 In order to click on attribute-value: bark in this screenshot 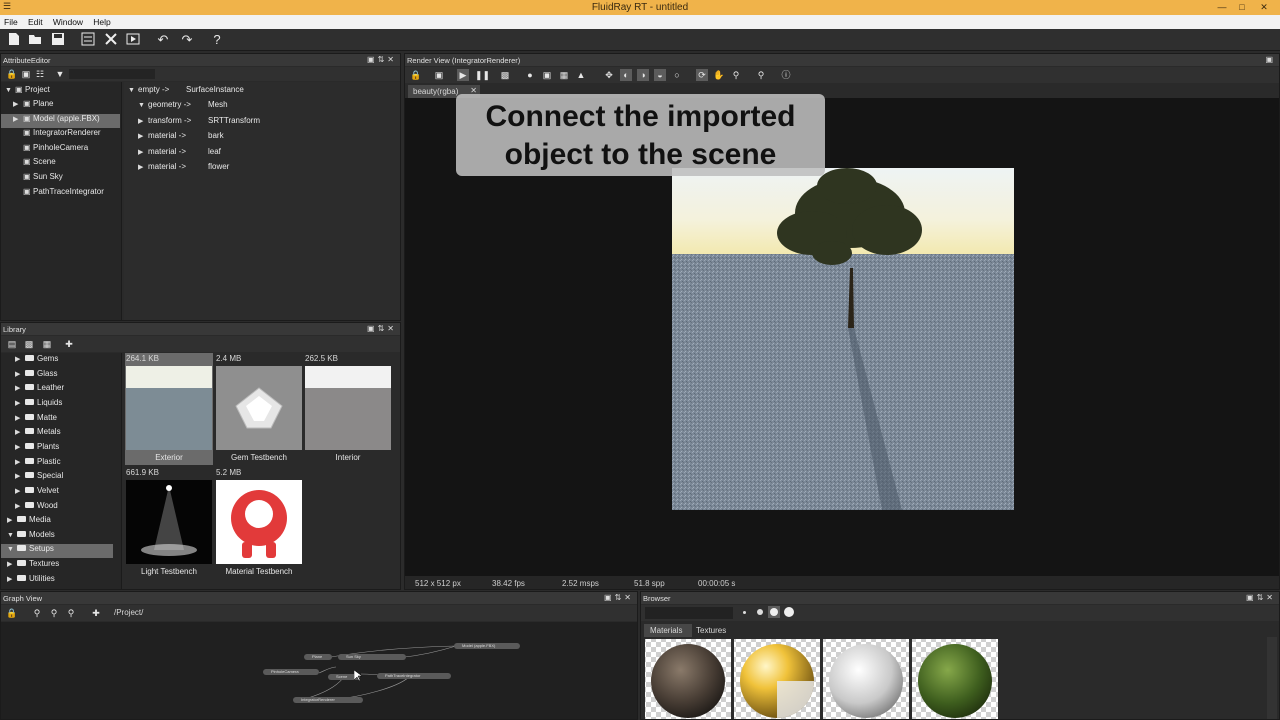, I will do `click(216, 135)`.